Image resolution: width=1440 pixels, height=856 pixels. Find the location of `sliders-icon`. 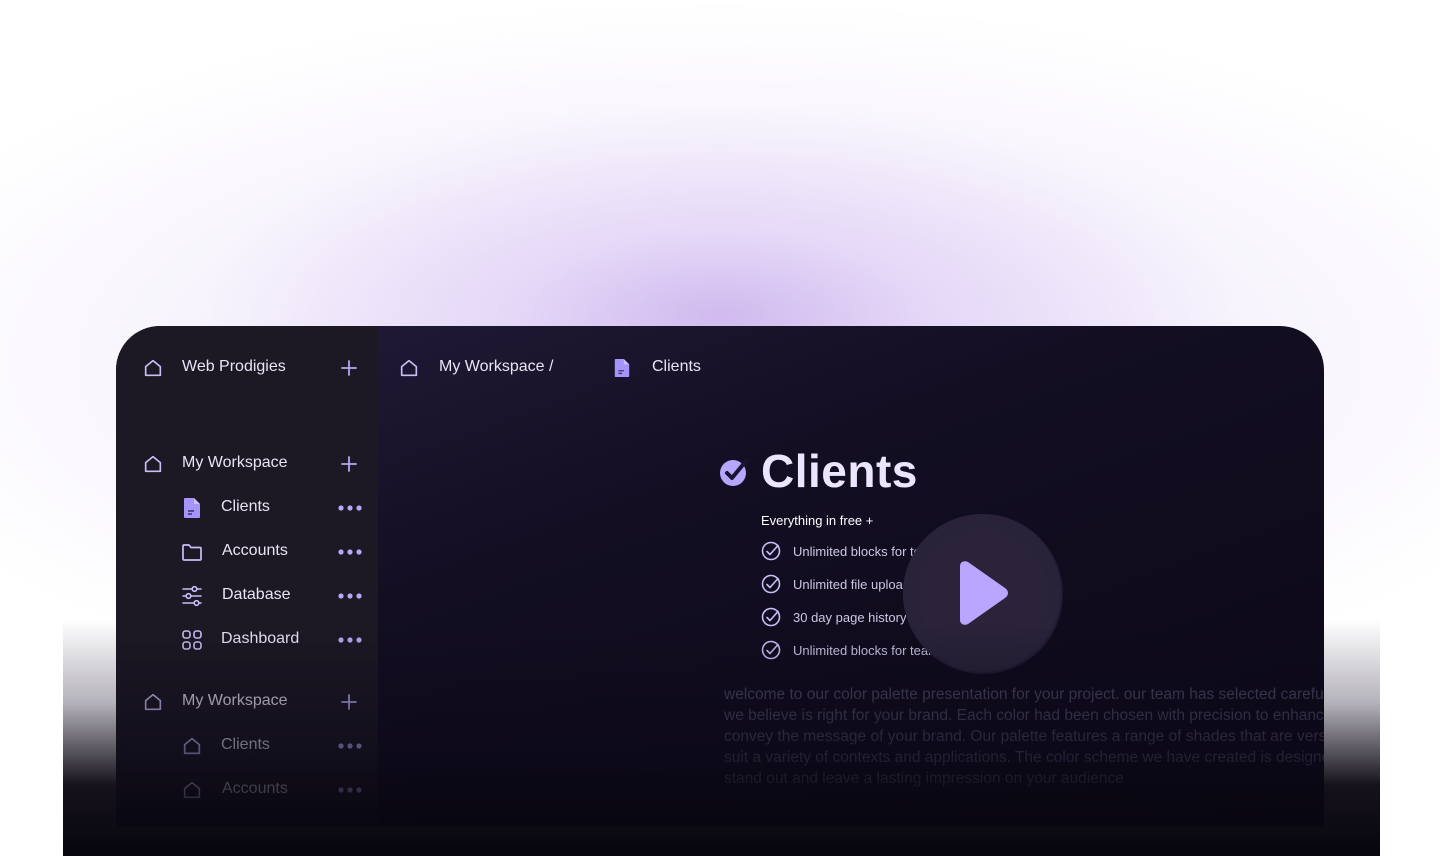

sliders-icon is located at coordinates (192, 596).